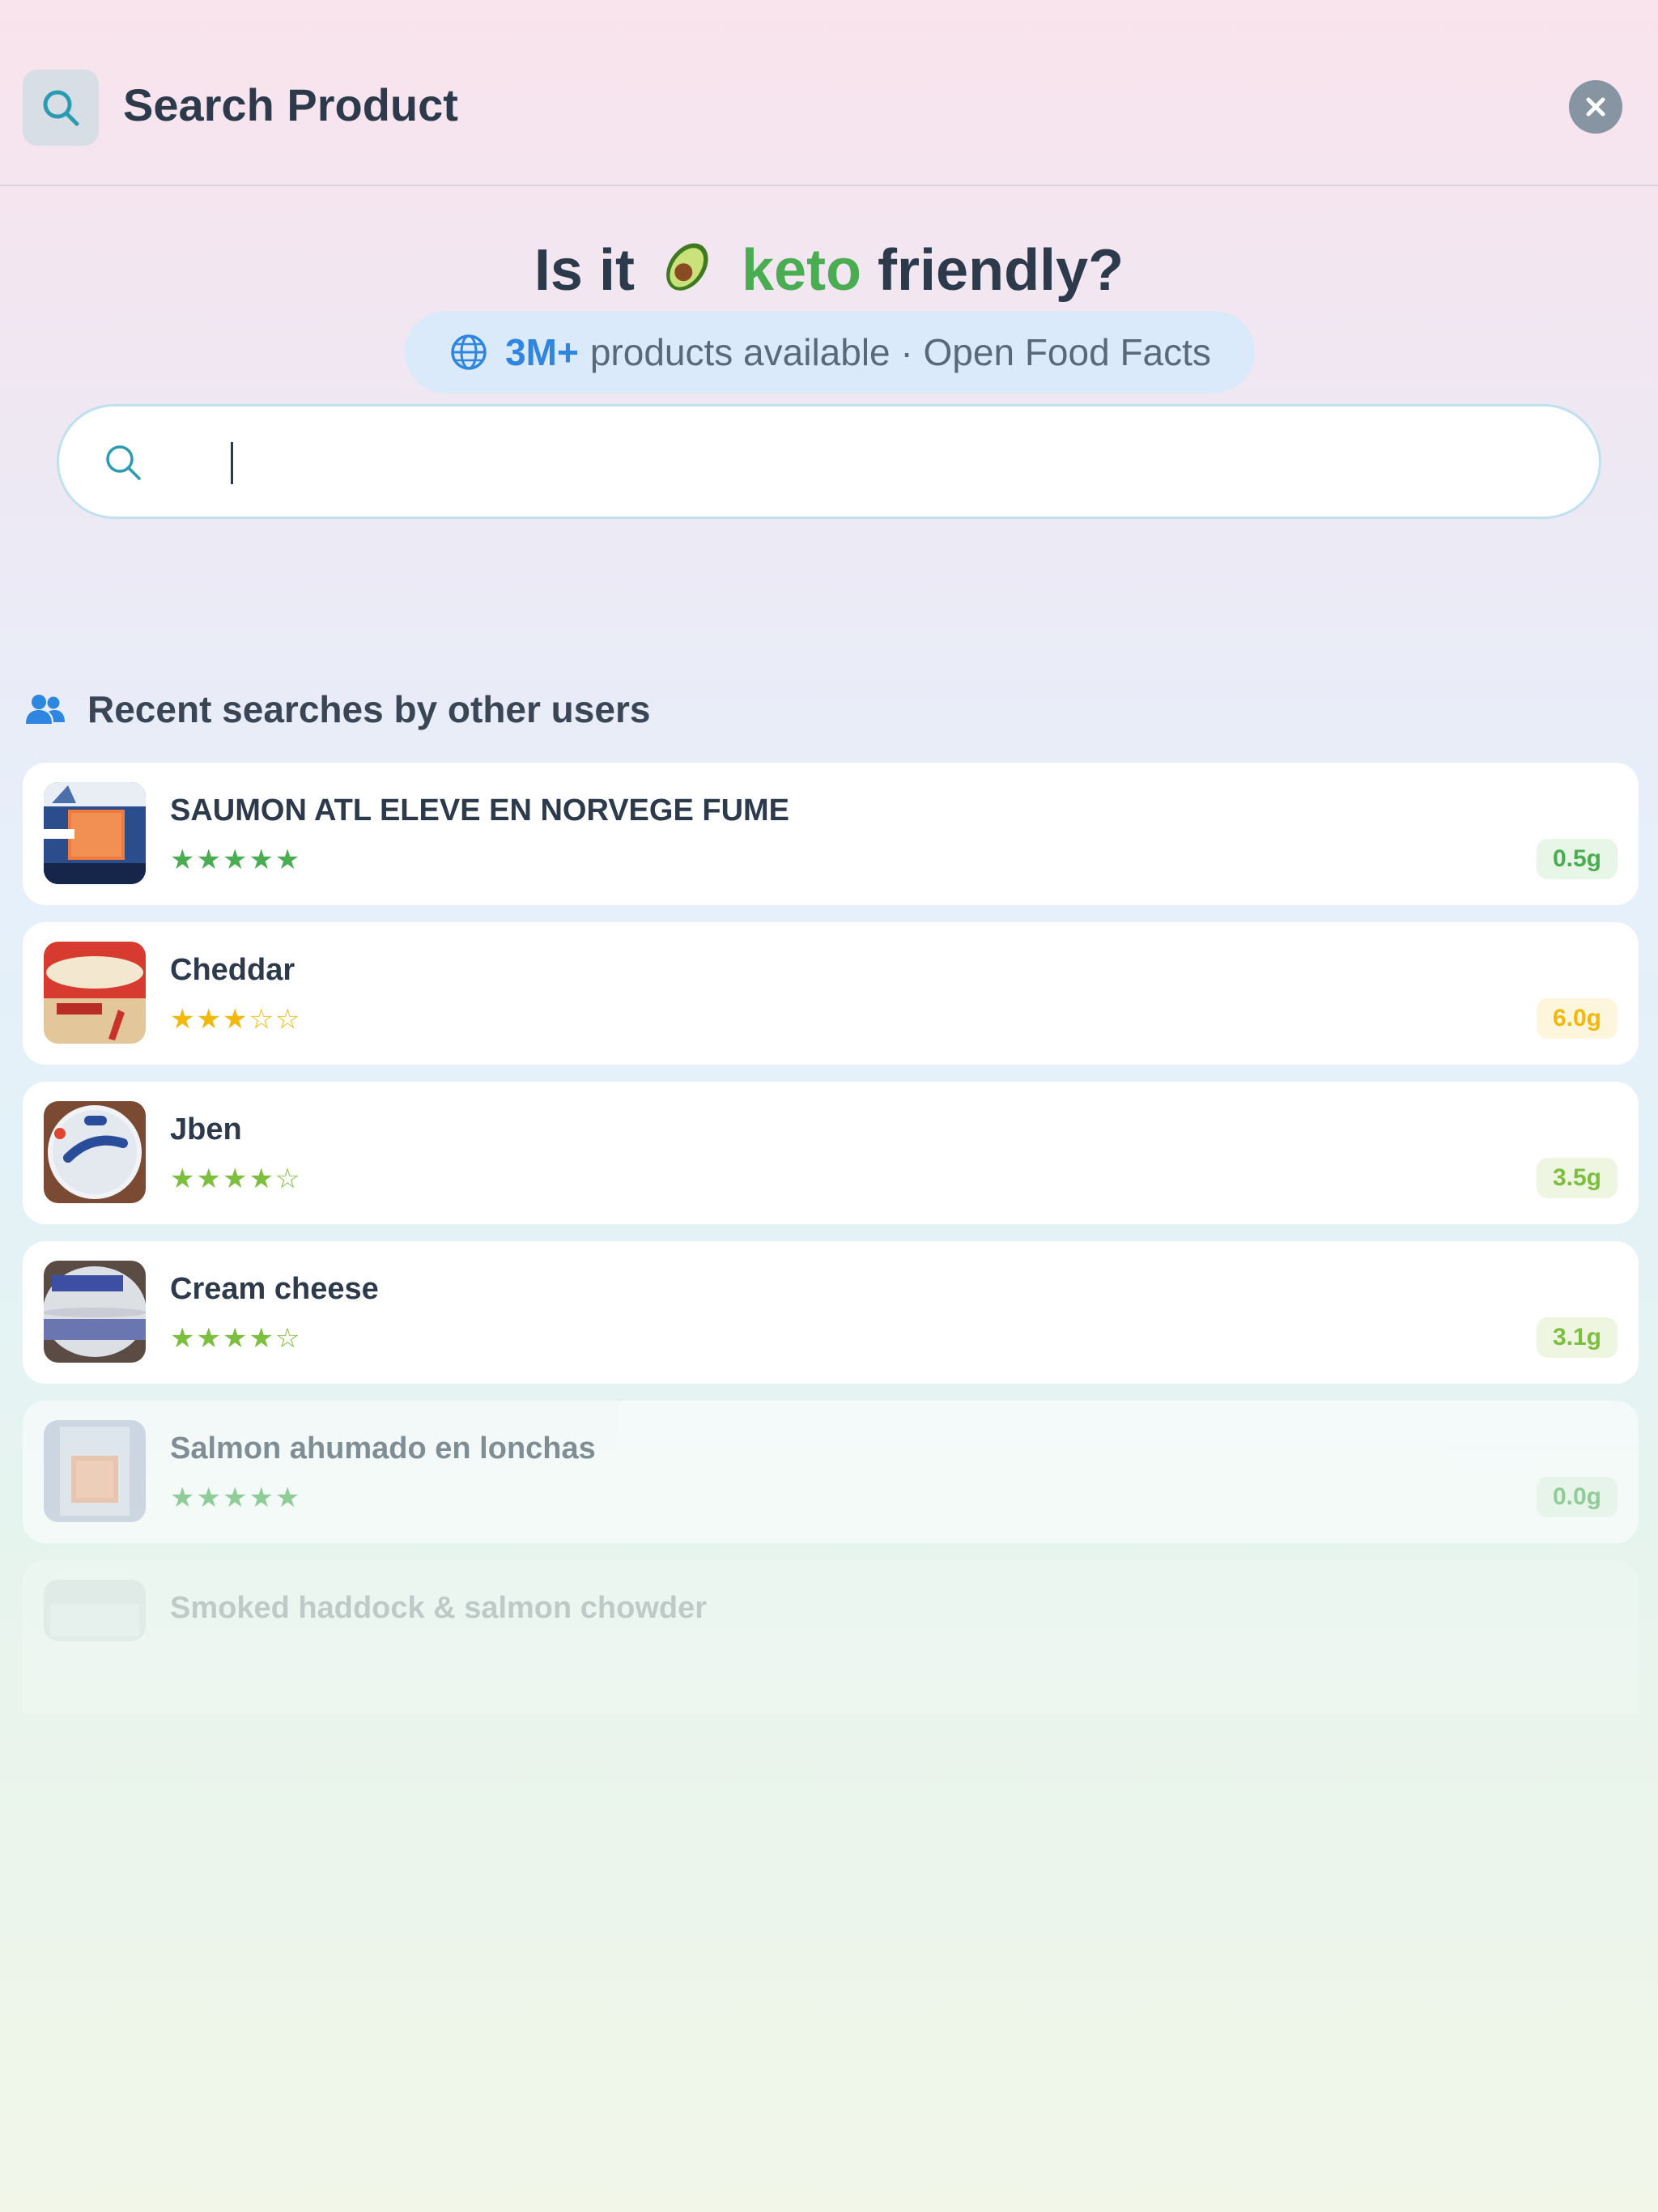 This screenshot has width=1658, height=2212. Describe the element at coordinates (900, 352) in the screenshot. I see `availability-text: products available · Open Food Facts` at that location.